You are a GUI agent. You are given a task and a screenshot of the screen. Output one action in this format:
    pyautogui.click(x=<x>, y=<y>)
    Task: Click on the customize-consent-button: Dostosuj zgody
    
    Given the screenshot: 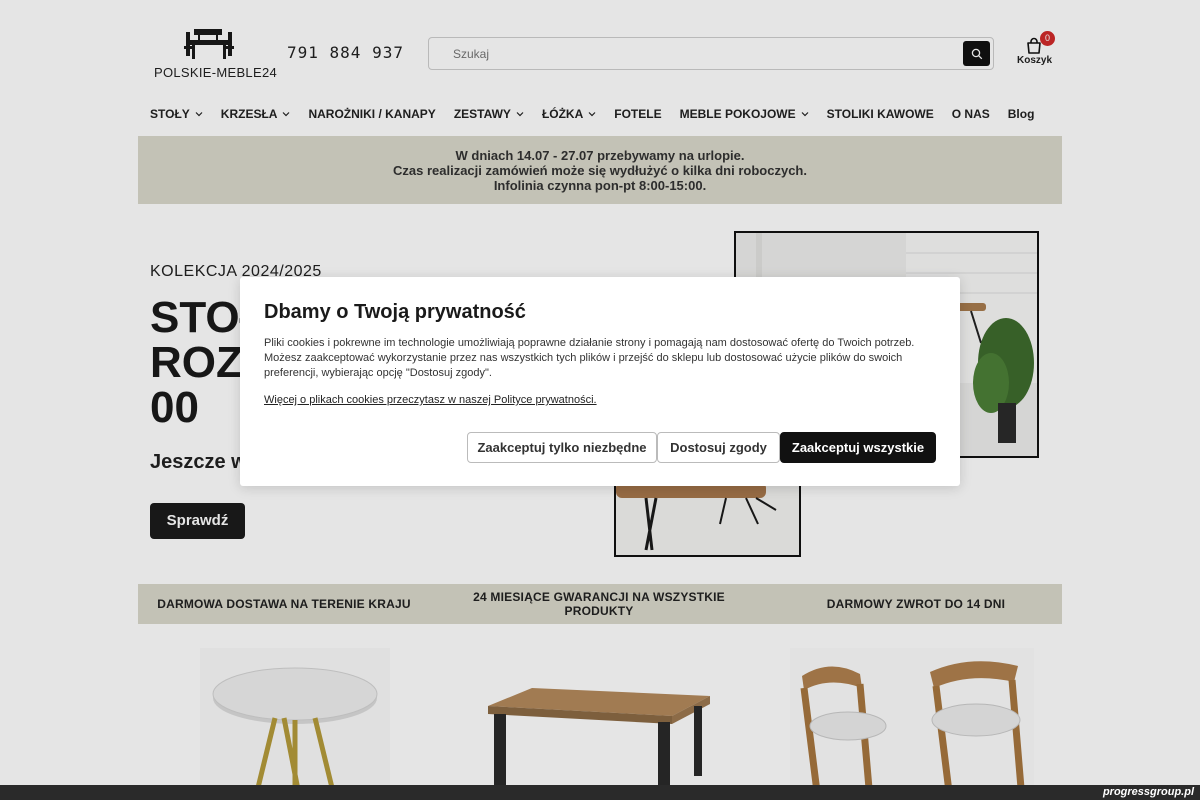 What is the action you would take?
    pyautogui.click(x=718, y=447)
    